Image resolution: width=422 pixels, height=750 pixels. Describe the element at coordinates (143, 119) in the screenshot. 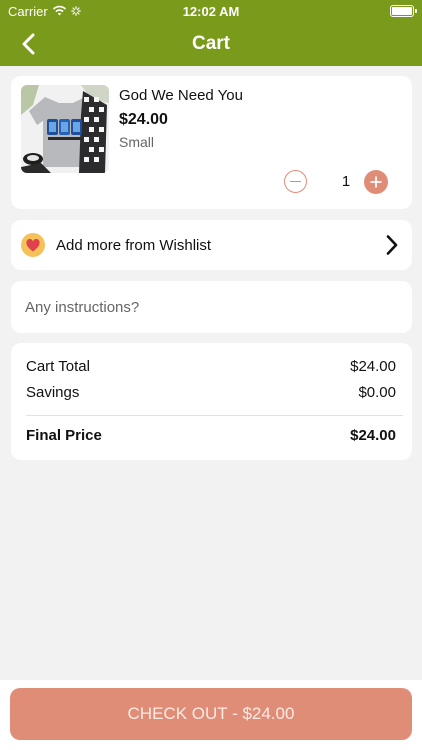

I see `product-price: $24.00` at that location.